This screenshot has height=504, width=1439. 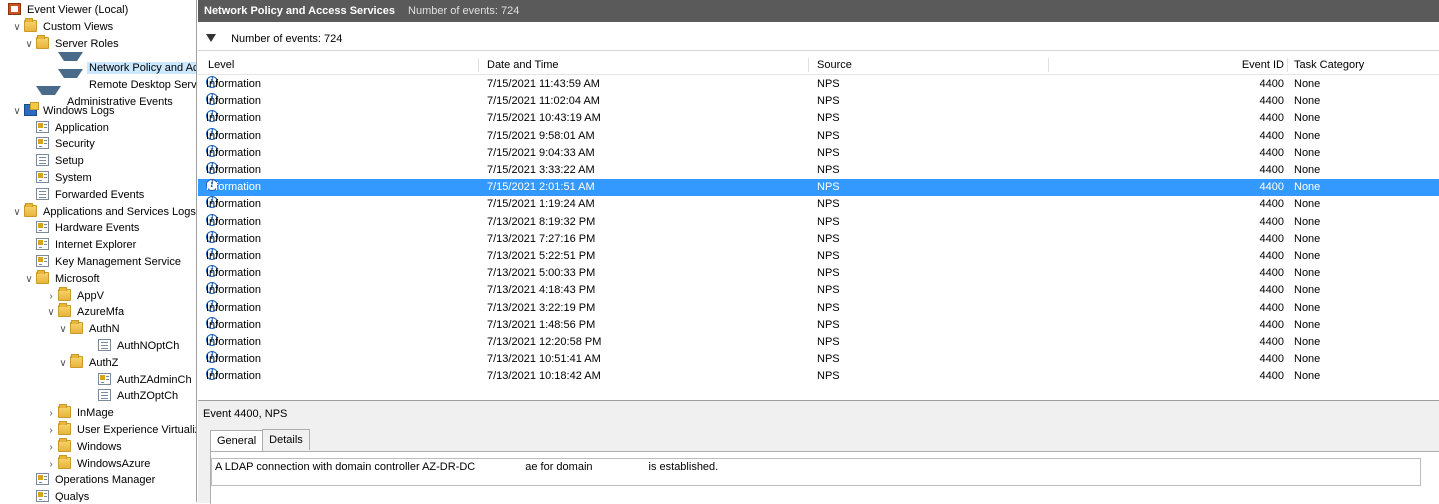 What do you see at coordinates (73, 43) in the screenshot?
I see `tree-item: ∨ Server Roles` at bounding box center [73, 43].